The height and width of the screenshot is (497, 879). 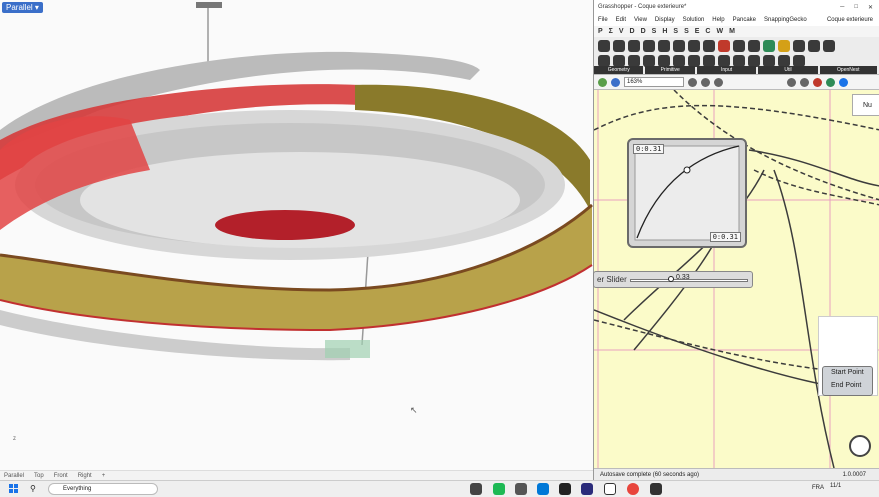 I want to click on menu-file: File, so click(x=603, y=20).